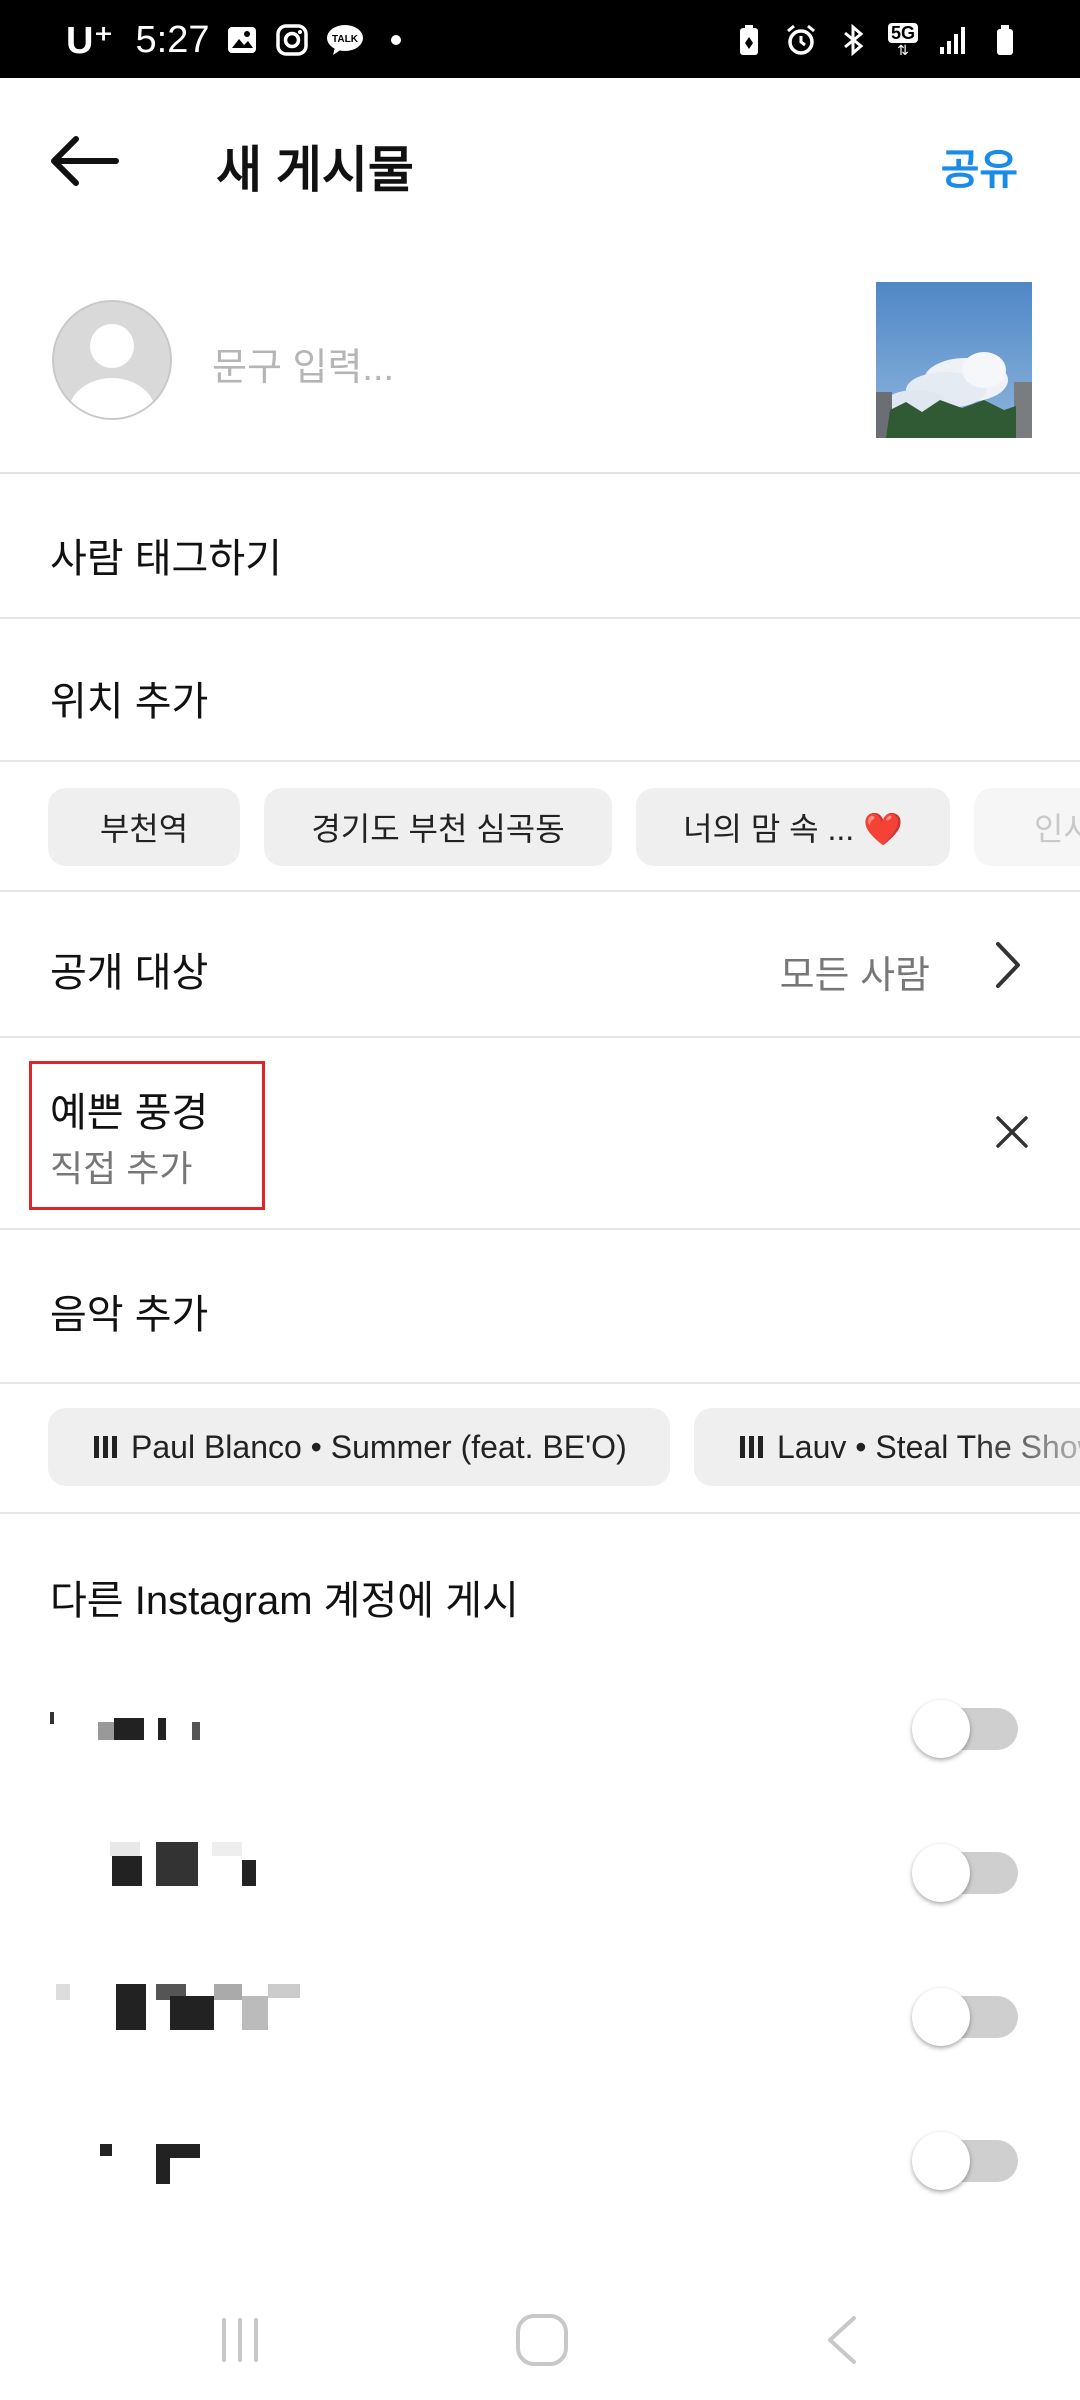  What do you see at coordinates (242, 40) in the screenshot?
I see `gallery-icon` at bounding box center [242, 40].